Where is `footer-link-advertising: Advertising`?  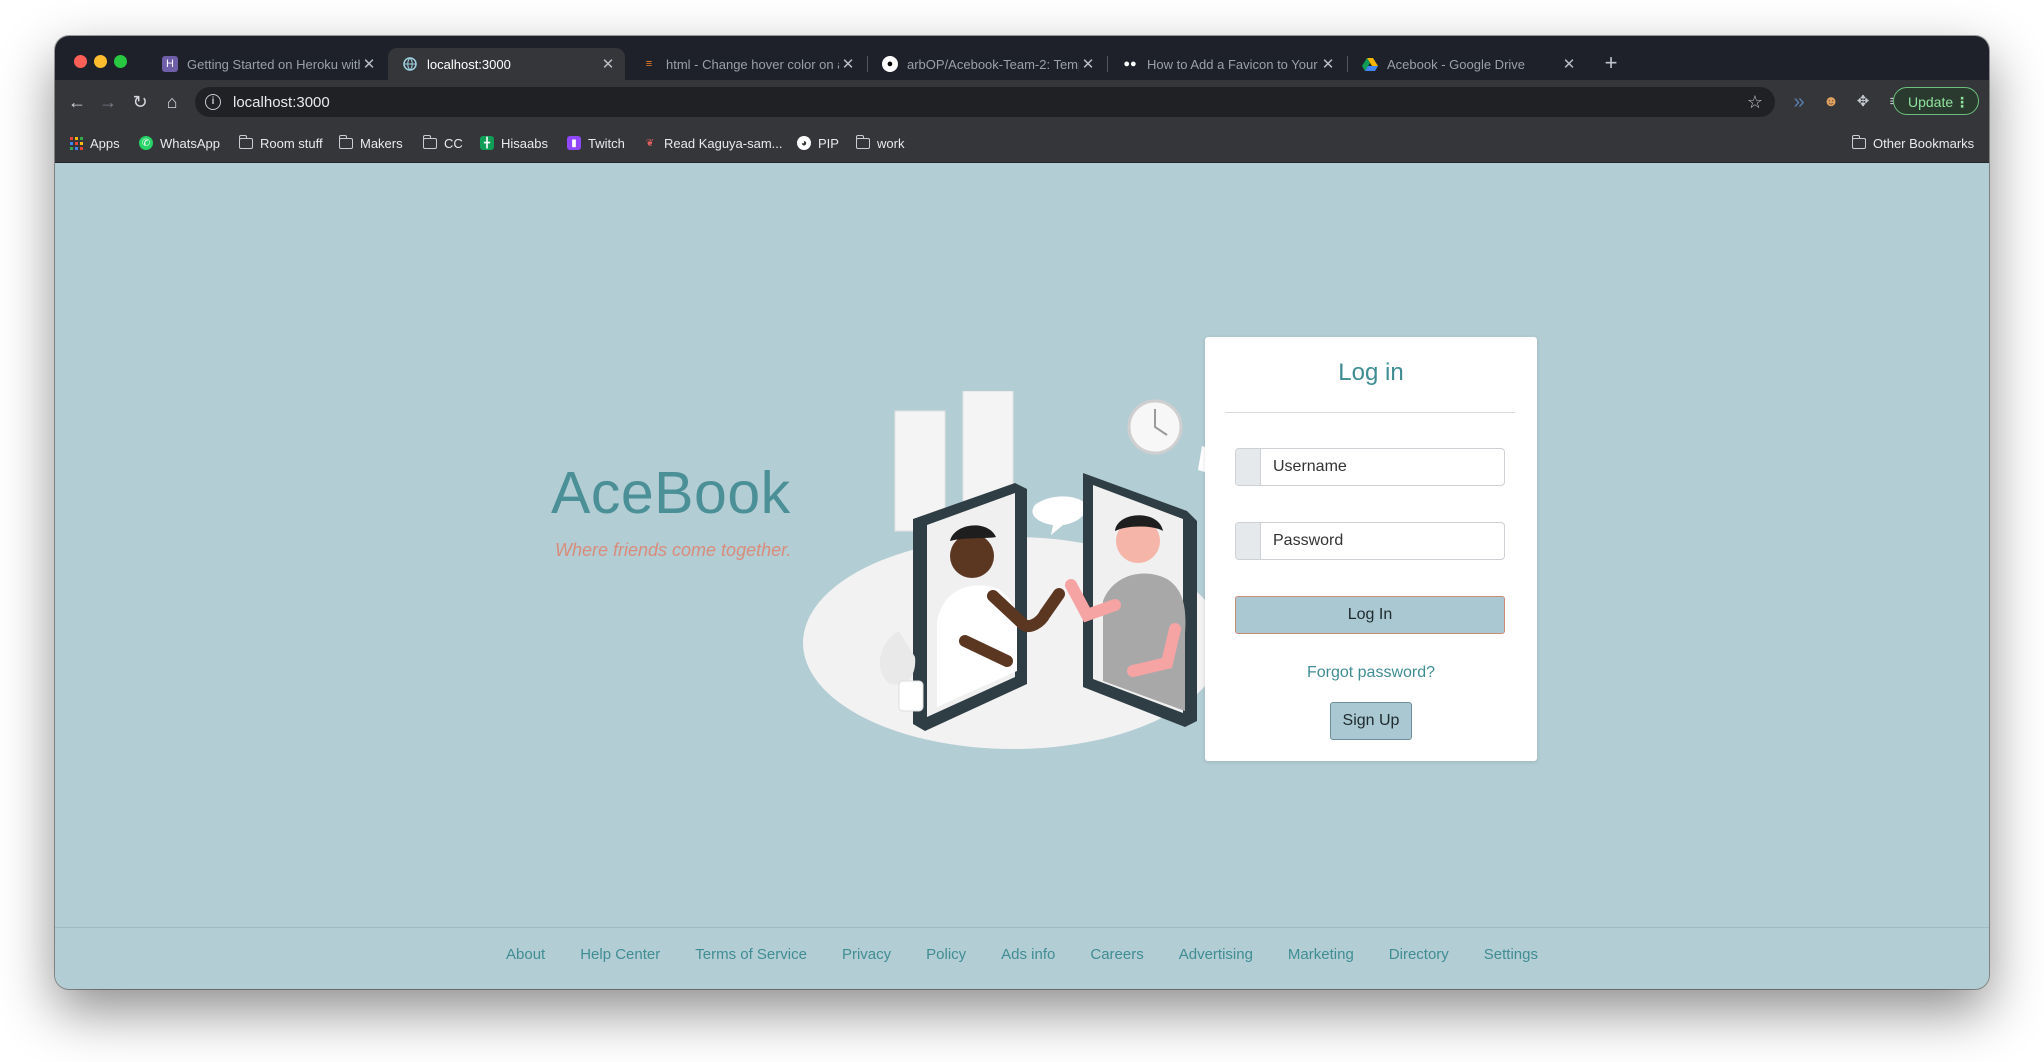 footer-link-advertising: Advertising is located at coordinates (1216, 954).